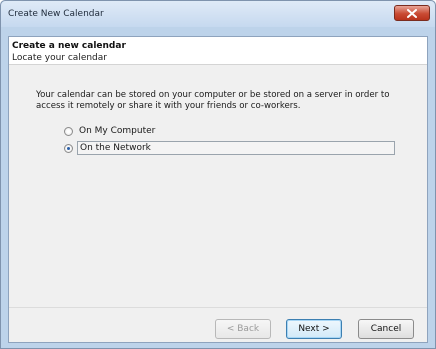 The height and width of the screenshot is (349, 436). What do you see at coordinates (56, 14) in the screenshot?
I see `window-title: Create New Calendar` at bounding box center [56, 14].